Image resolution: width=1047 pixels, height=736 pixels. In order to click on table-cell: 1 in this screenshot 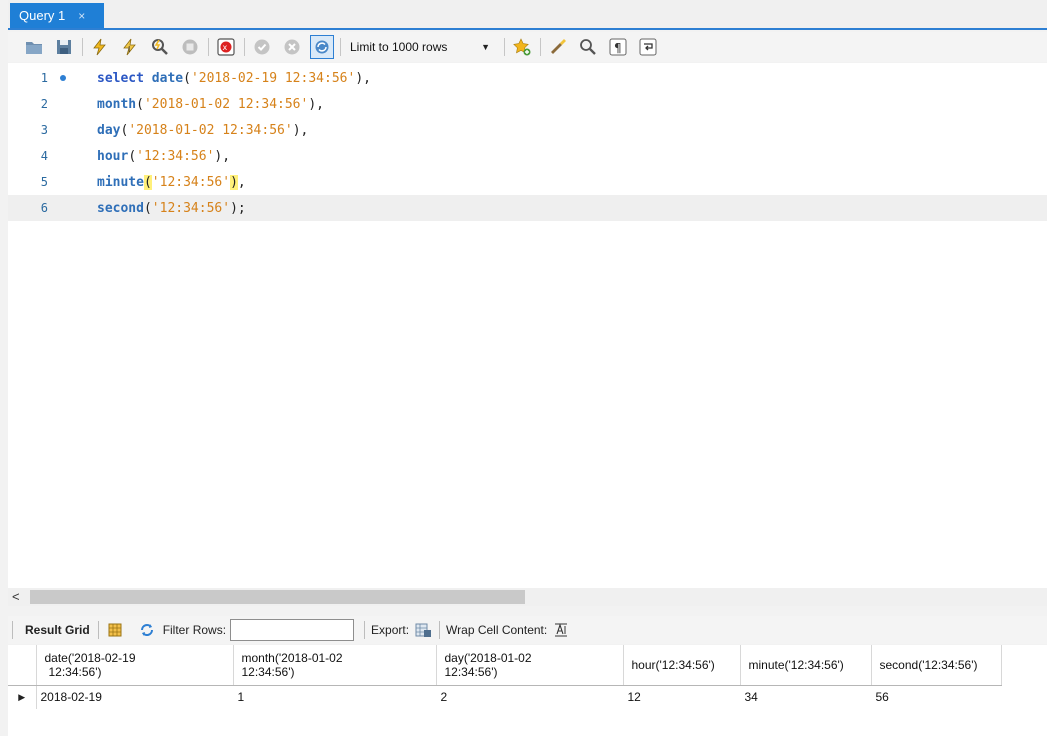, I will do `click(335, 697)`.